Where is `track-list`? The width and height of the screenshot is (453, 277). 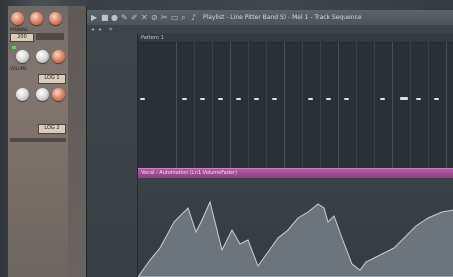 track-list is located at coordinates (112, 155).